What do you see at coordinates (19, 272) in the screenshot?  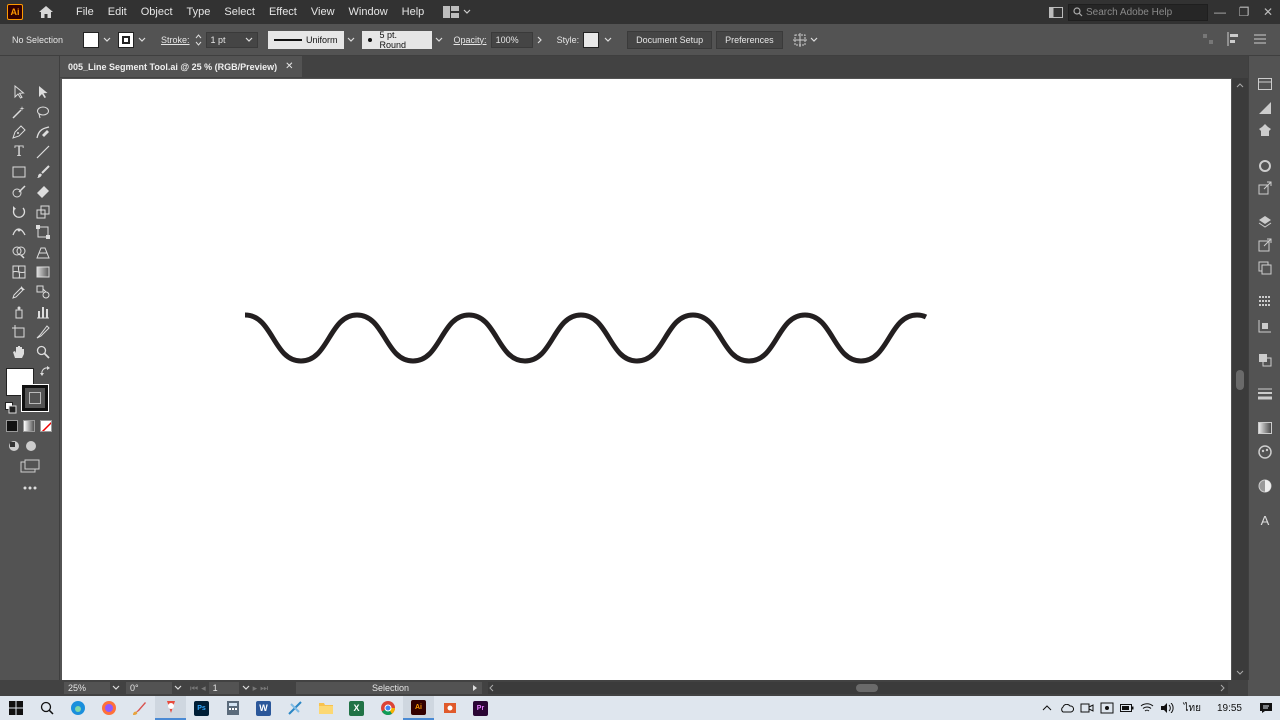 I see `mesh-tool-icon` at bounding box center [19, 272].